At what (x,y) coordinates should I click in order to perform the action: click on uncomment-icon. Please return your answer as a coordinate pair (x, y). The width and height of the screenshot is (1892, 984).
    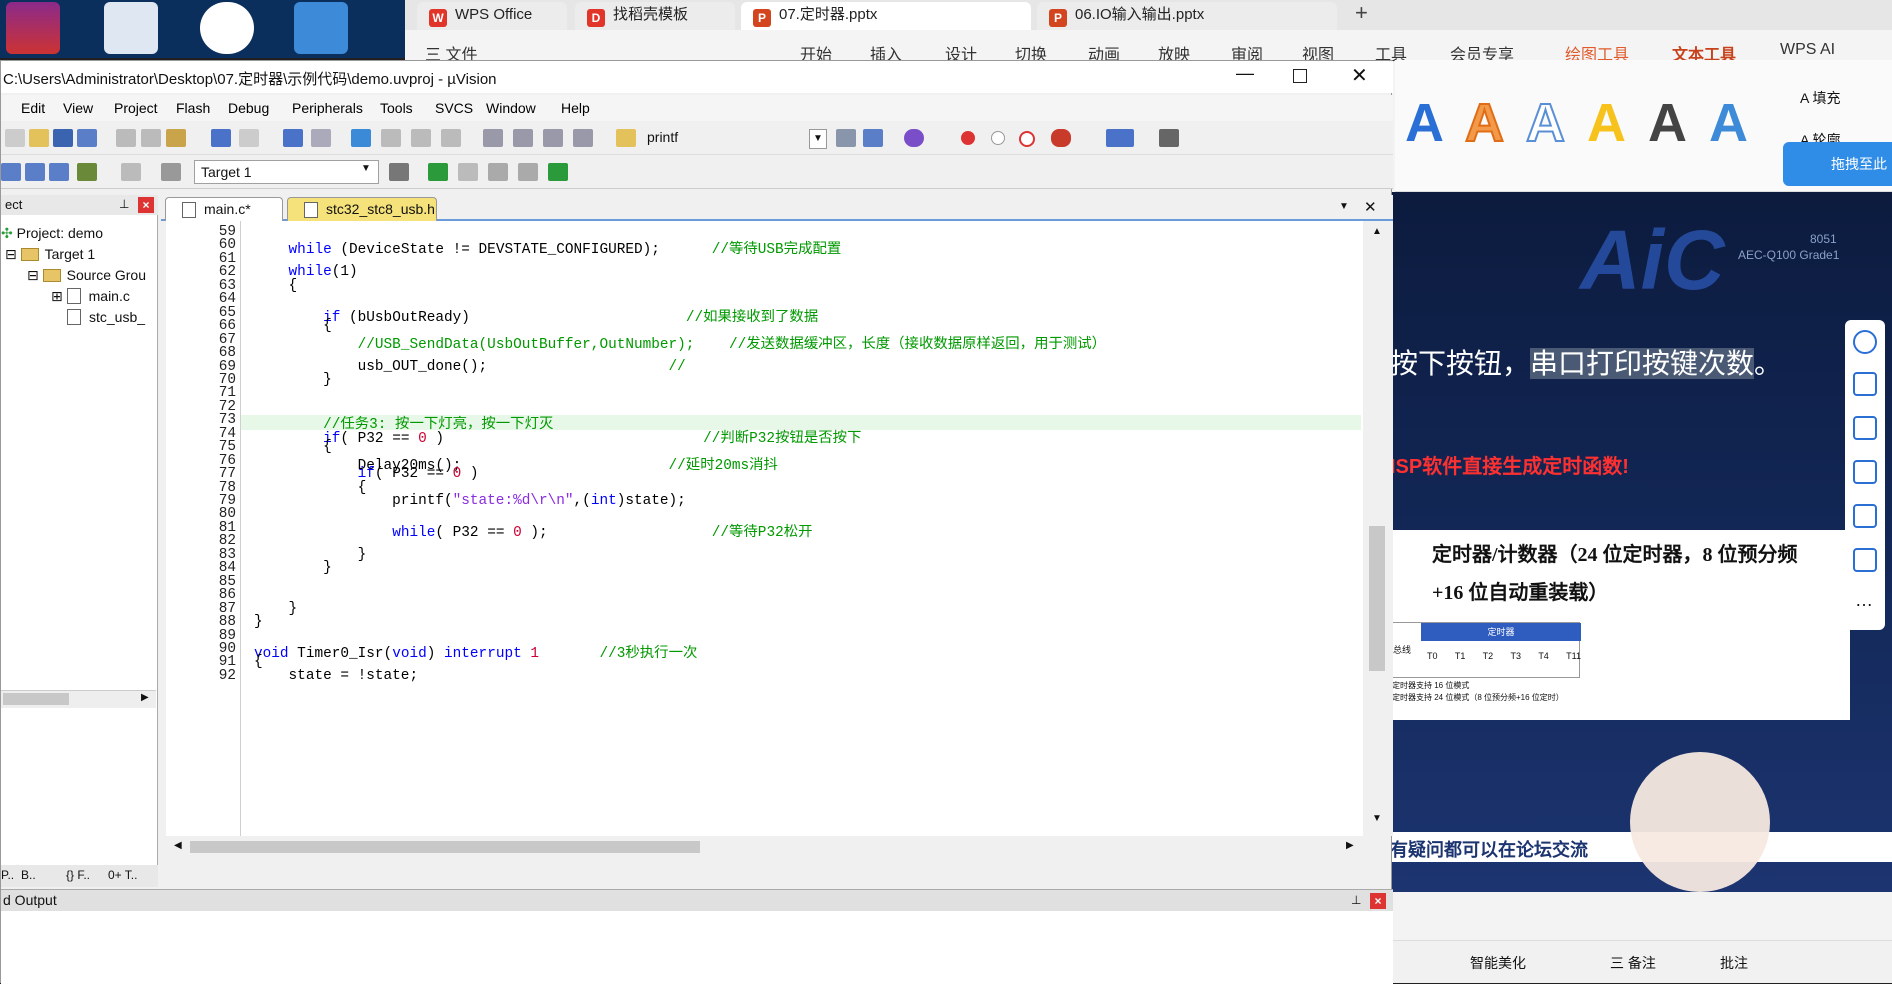
    Looking at the image, I should click on (583, 138).